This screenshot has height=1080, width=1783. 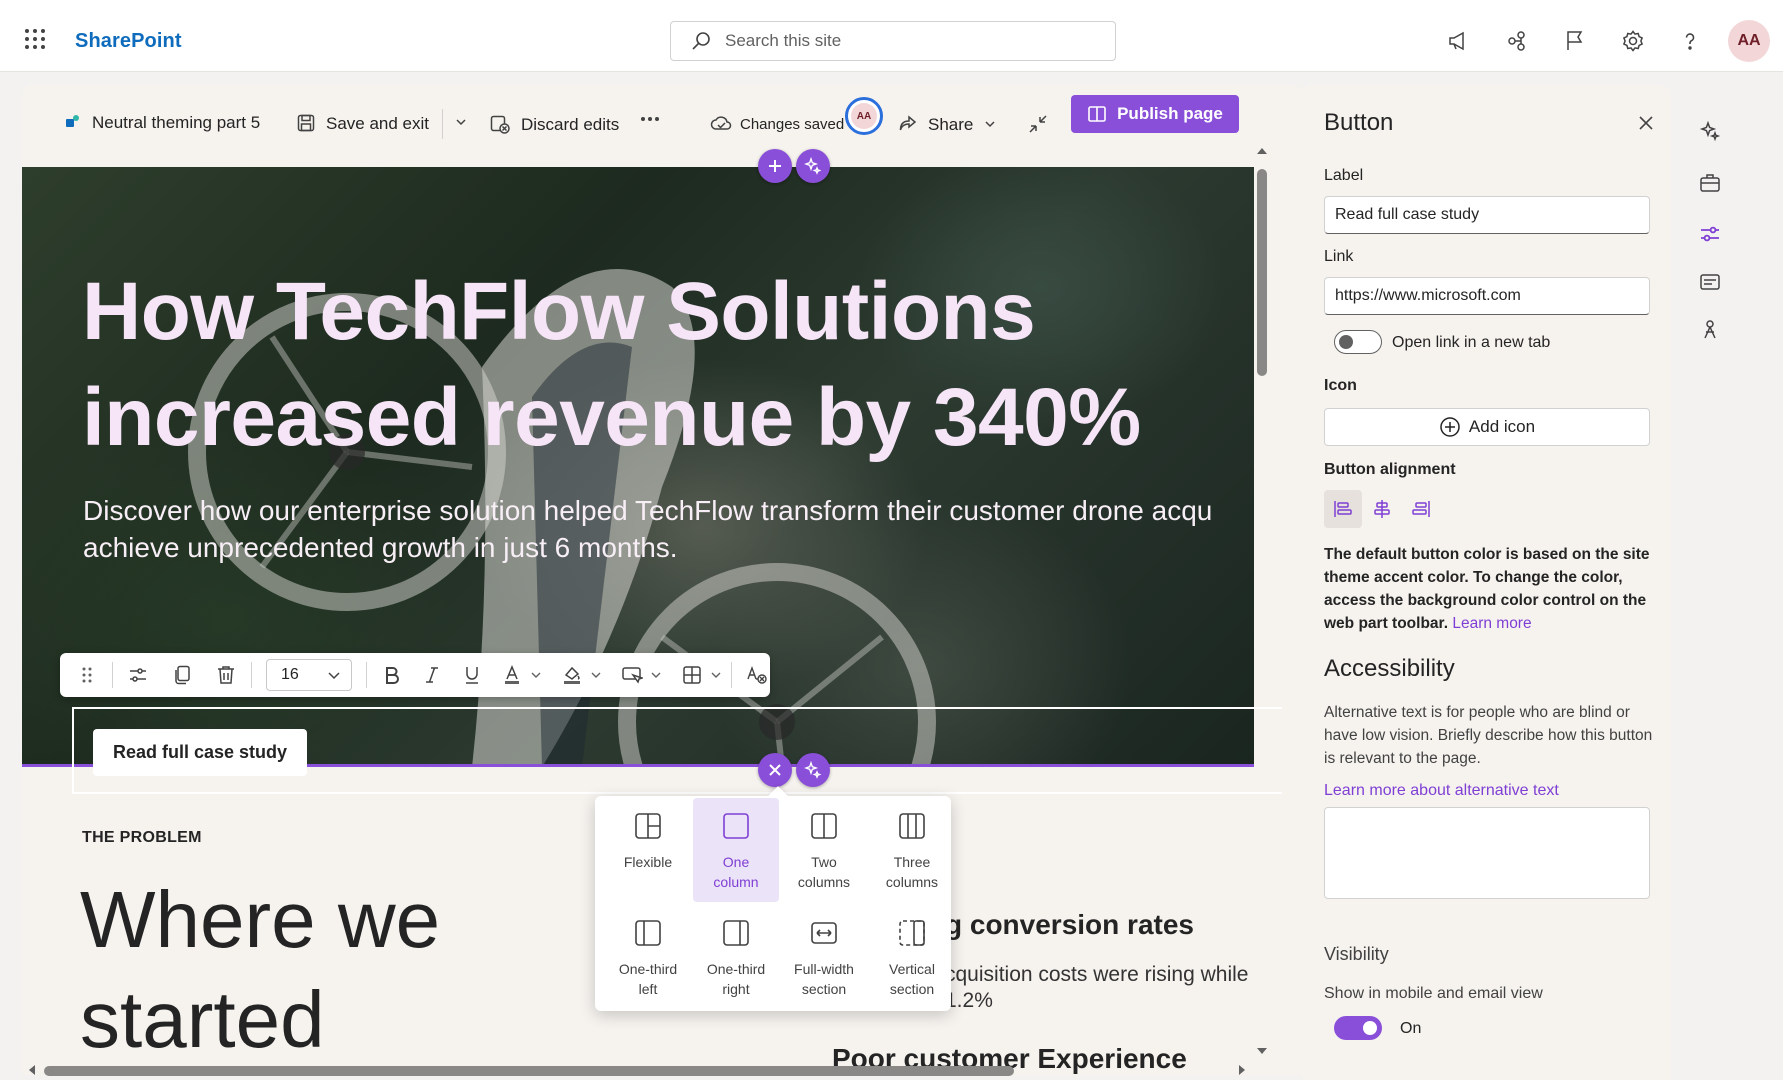 I want to click on font-color-chevron-icon, so click(x=536, y=675).